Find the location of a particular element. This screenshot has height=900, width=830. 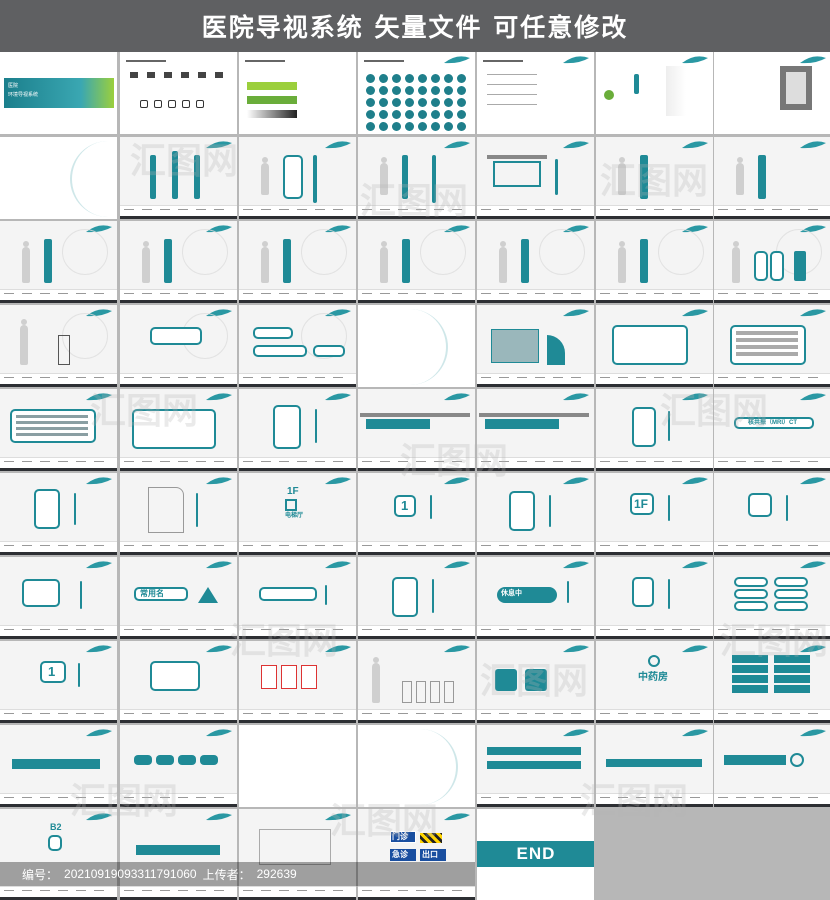

title-banner: 医院导视系统 矢量文件 可任意修改 is located at coordinates (415, 26).